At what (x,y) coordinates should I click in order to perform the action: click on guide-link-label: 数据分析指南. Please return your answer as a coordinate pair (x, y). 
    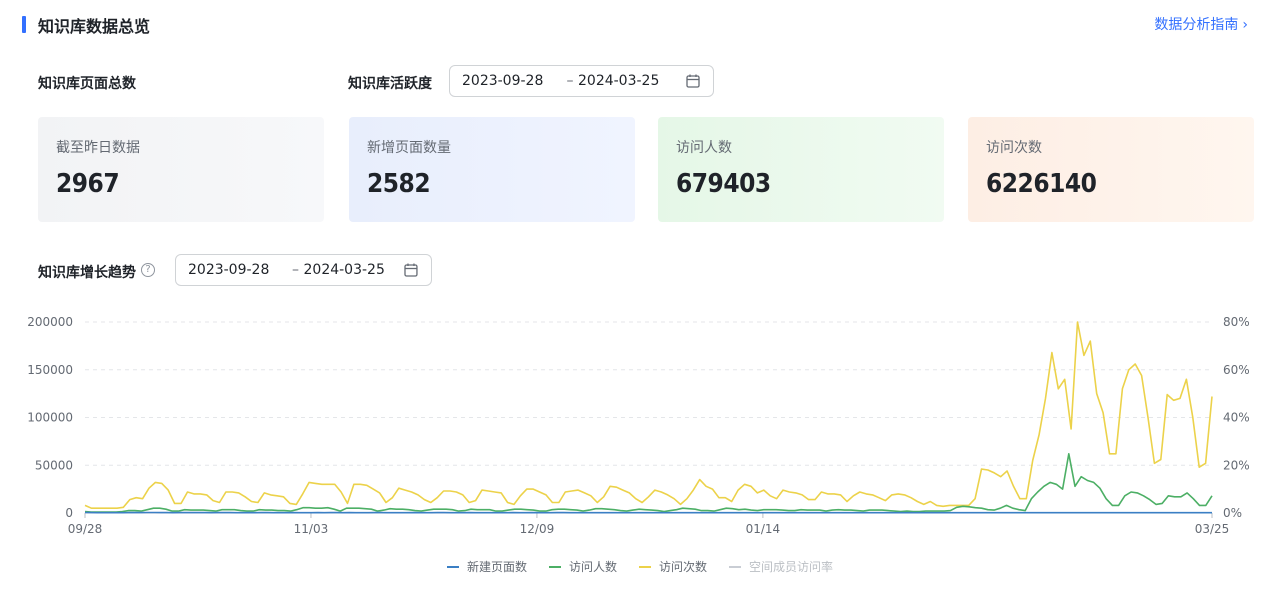
    Looking at the image, I should click on (1196, 25).